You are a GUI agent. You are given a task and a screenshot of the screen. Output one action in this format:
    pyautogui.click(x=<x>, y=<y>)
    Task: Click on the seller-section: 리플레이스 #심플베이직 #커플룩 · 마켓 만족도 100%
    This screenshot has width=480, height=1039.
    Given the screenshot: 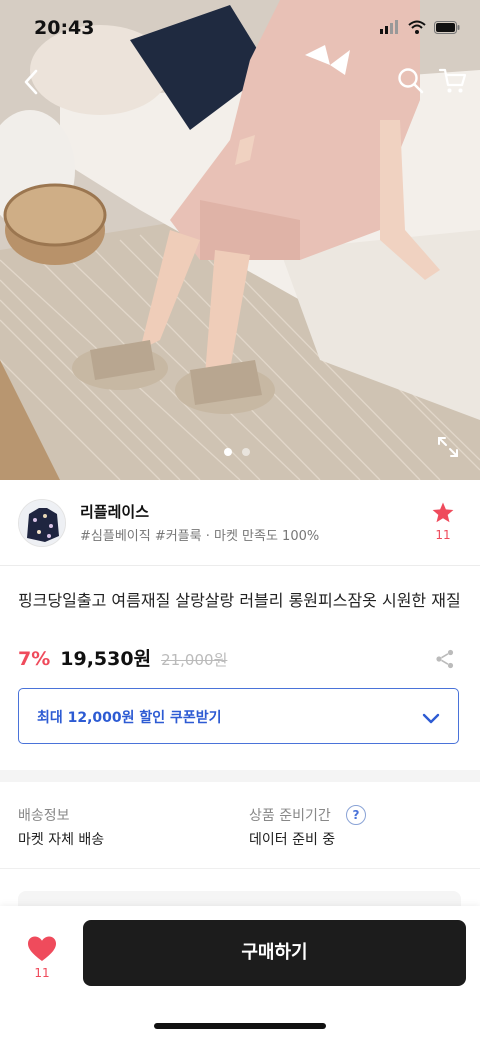 What is the action you would take?
    pyautogui.click(x=240, y=523)
    